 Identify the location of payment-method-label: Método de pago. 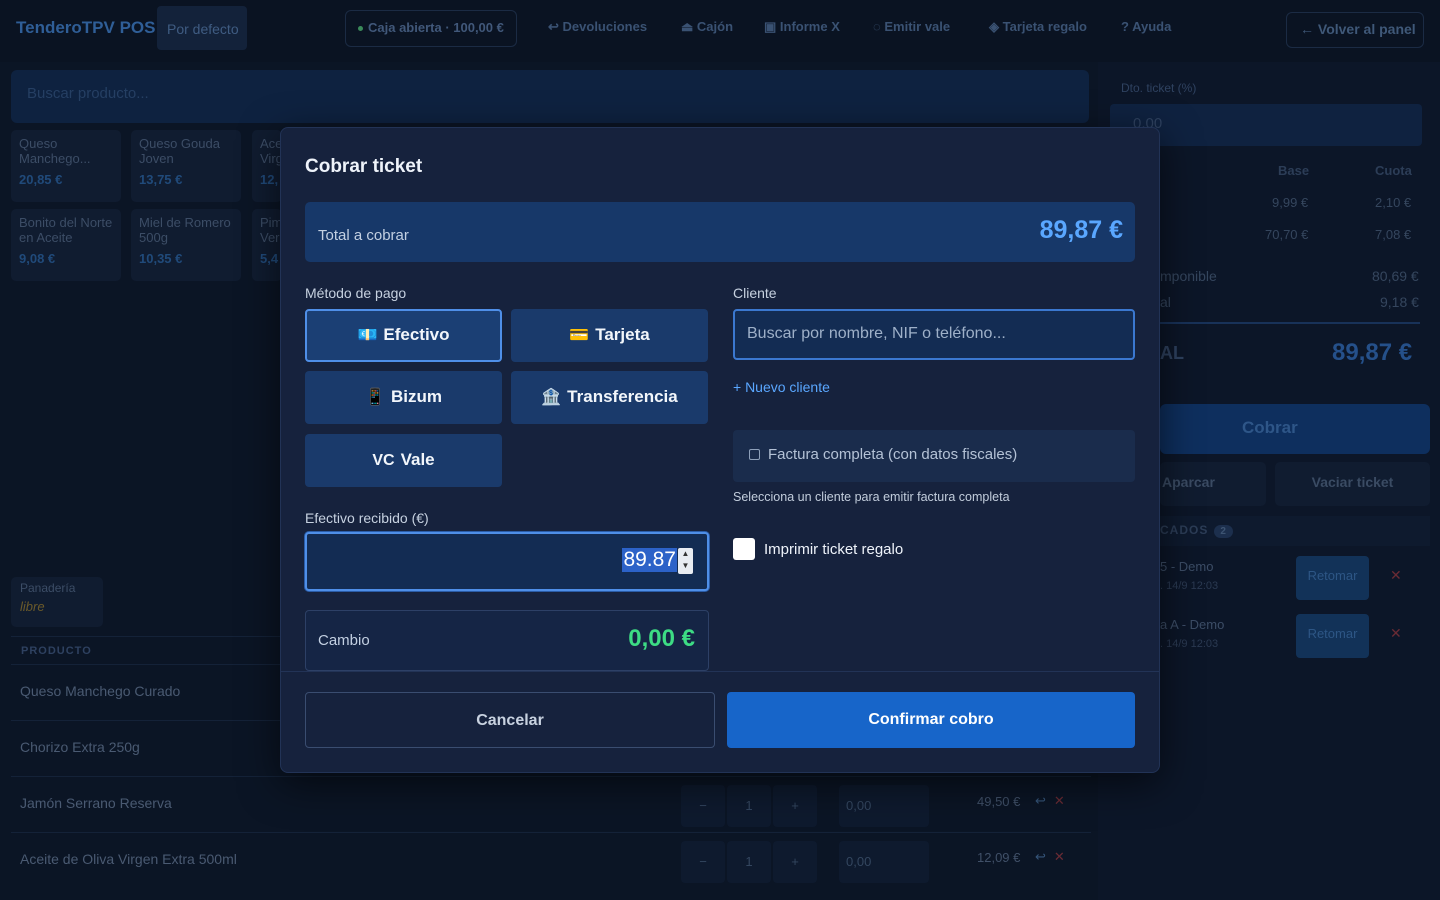
(356, 293).